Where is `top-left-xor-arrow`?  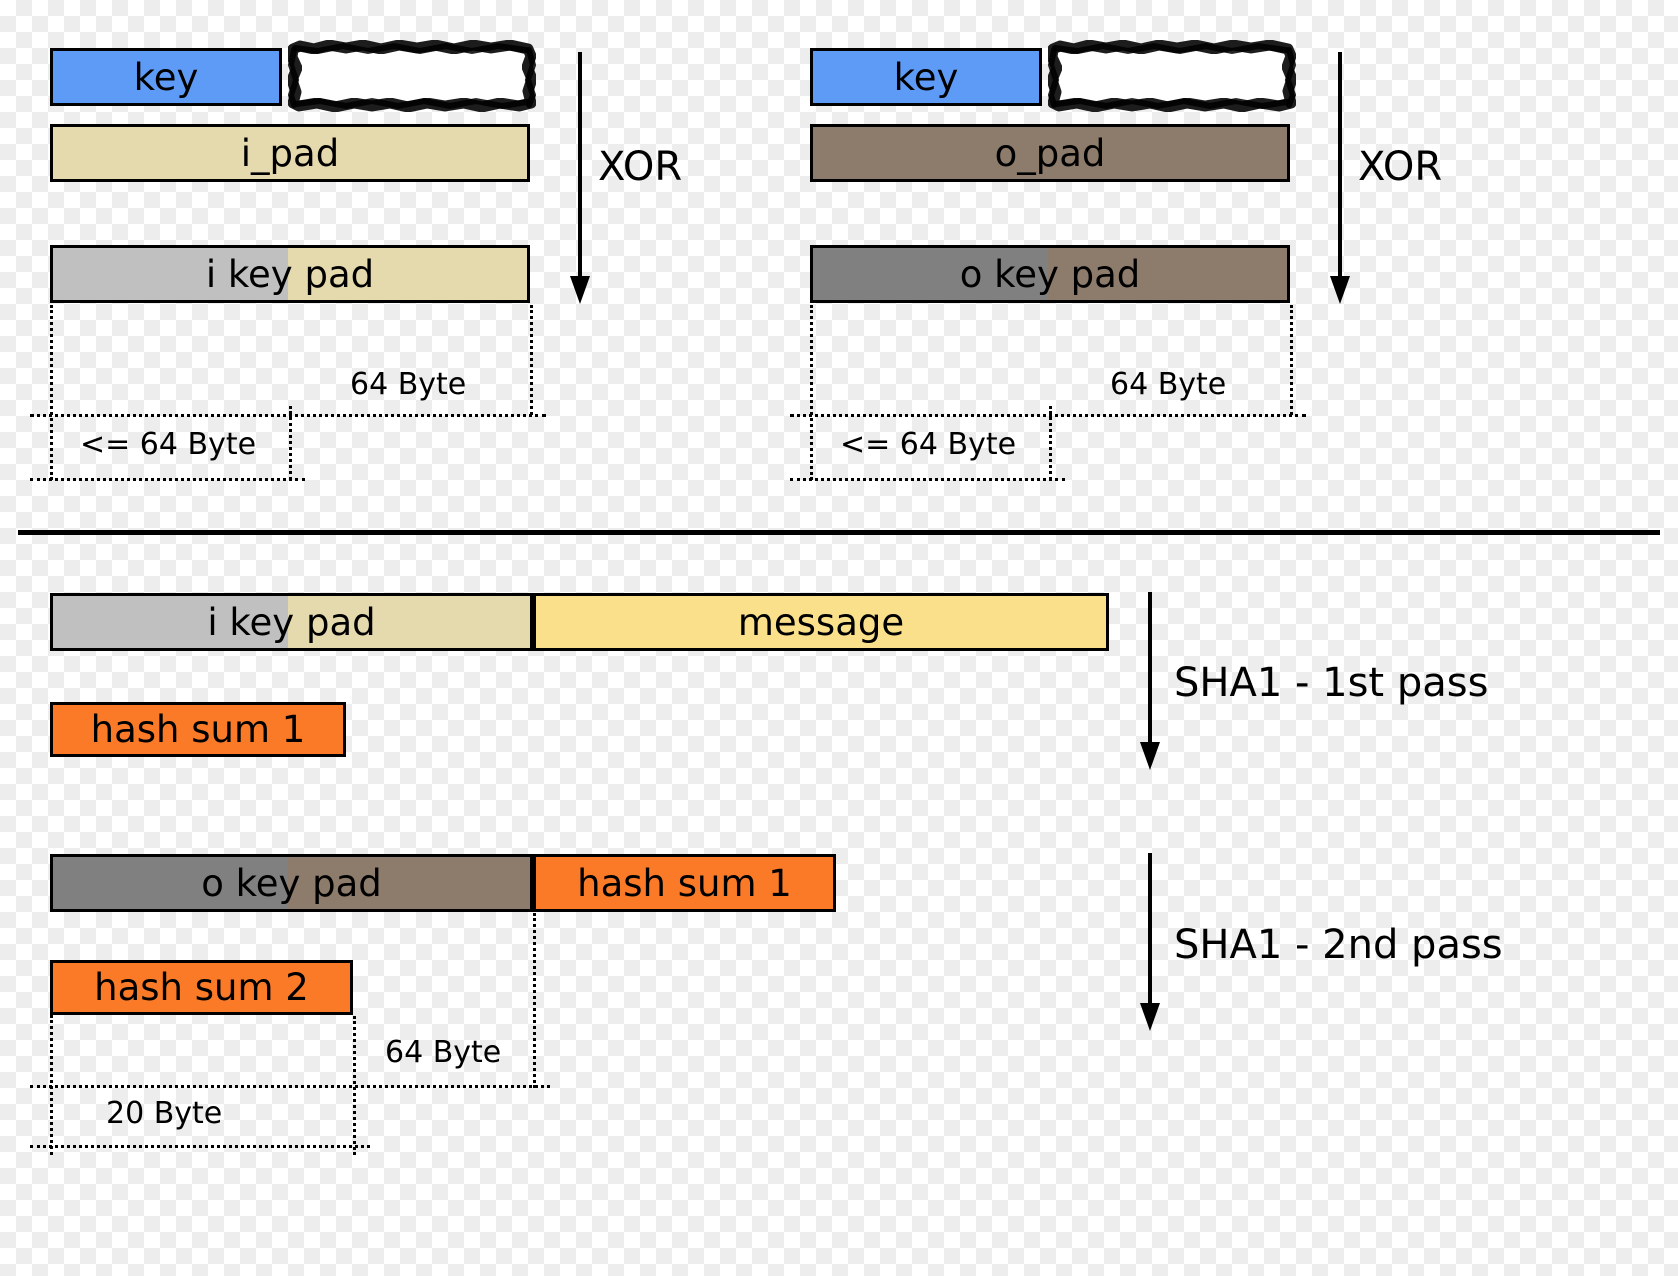 top-left-xor-arrow is located at coordinates (580, 178).